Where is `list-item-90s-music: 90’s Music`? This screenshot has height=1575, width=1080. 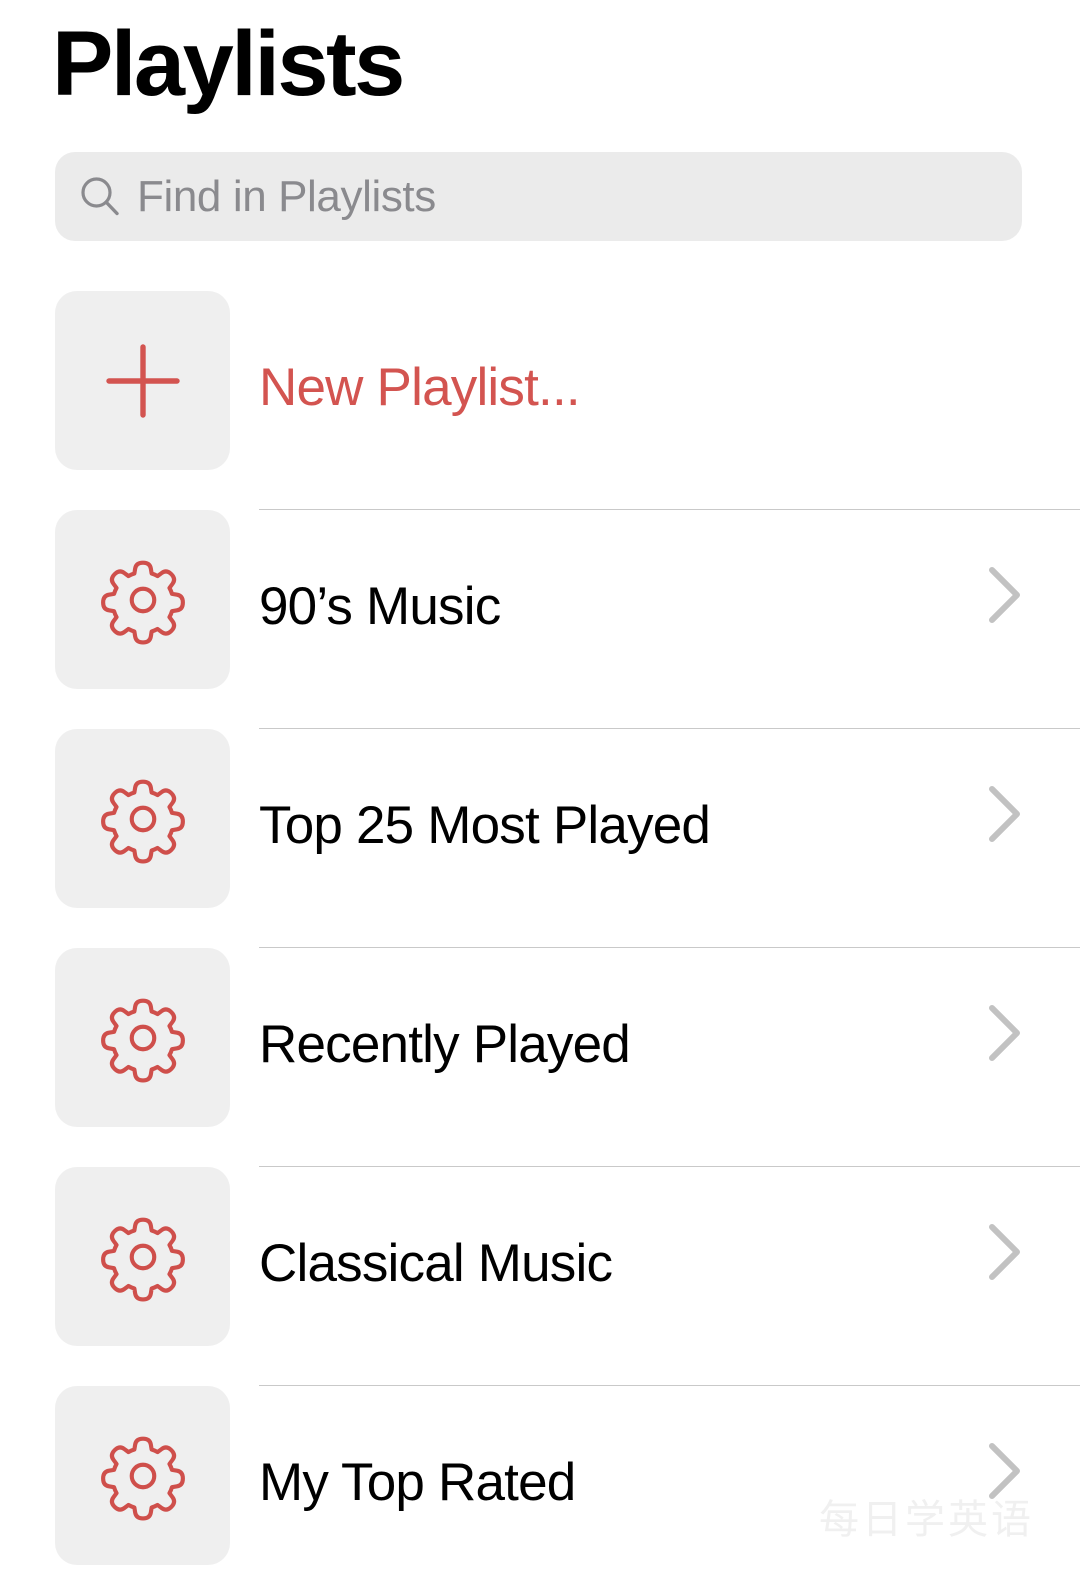 list-item-90s-music: 90’s Music is located at coordinates (540, 619).